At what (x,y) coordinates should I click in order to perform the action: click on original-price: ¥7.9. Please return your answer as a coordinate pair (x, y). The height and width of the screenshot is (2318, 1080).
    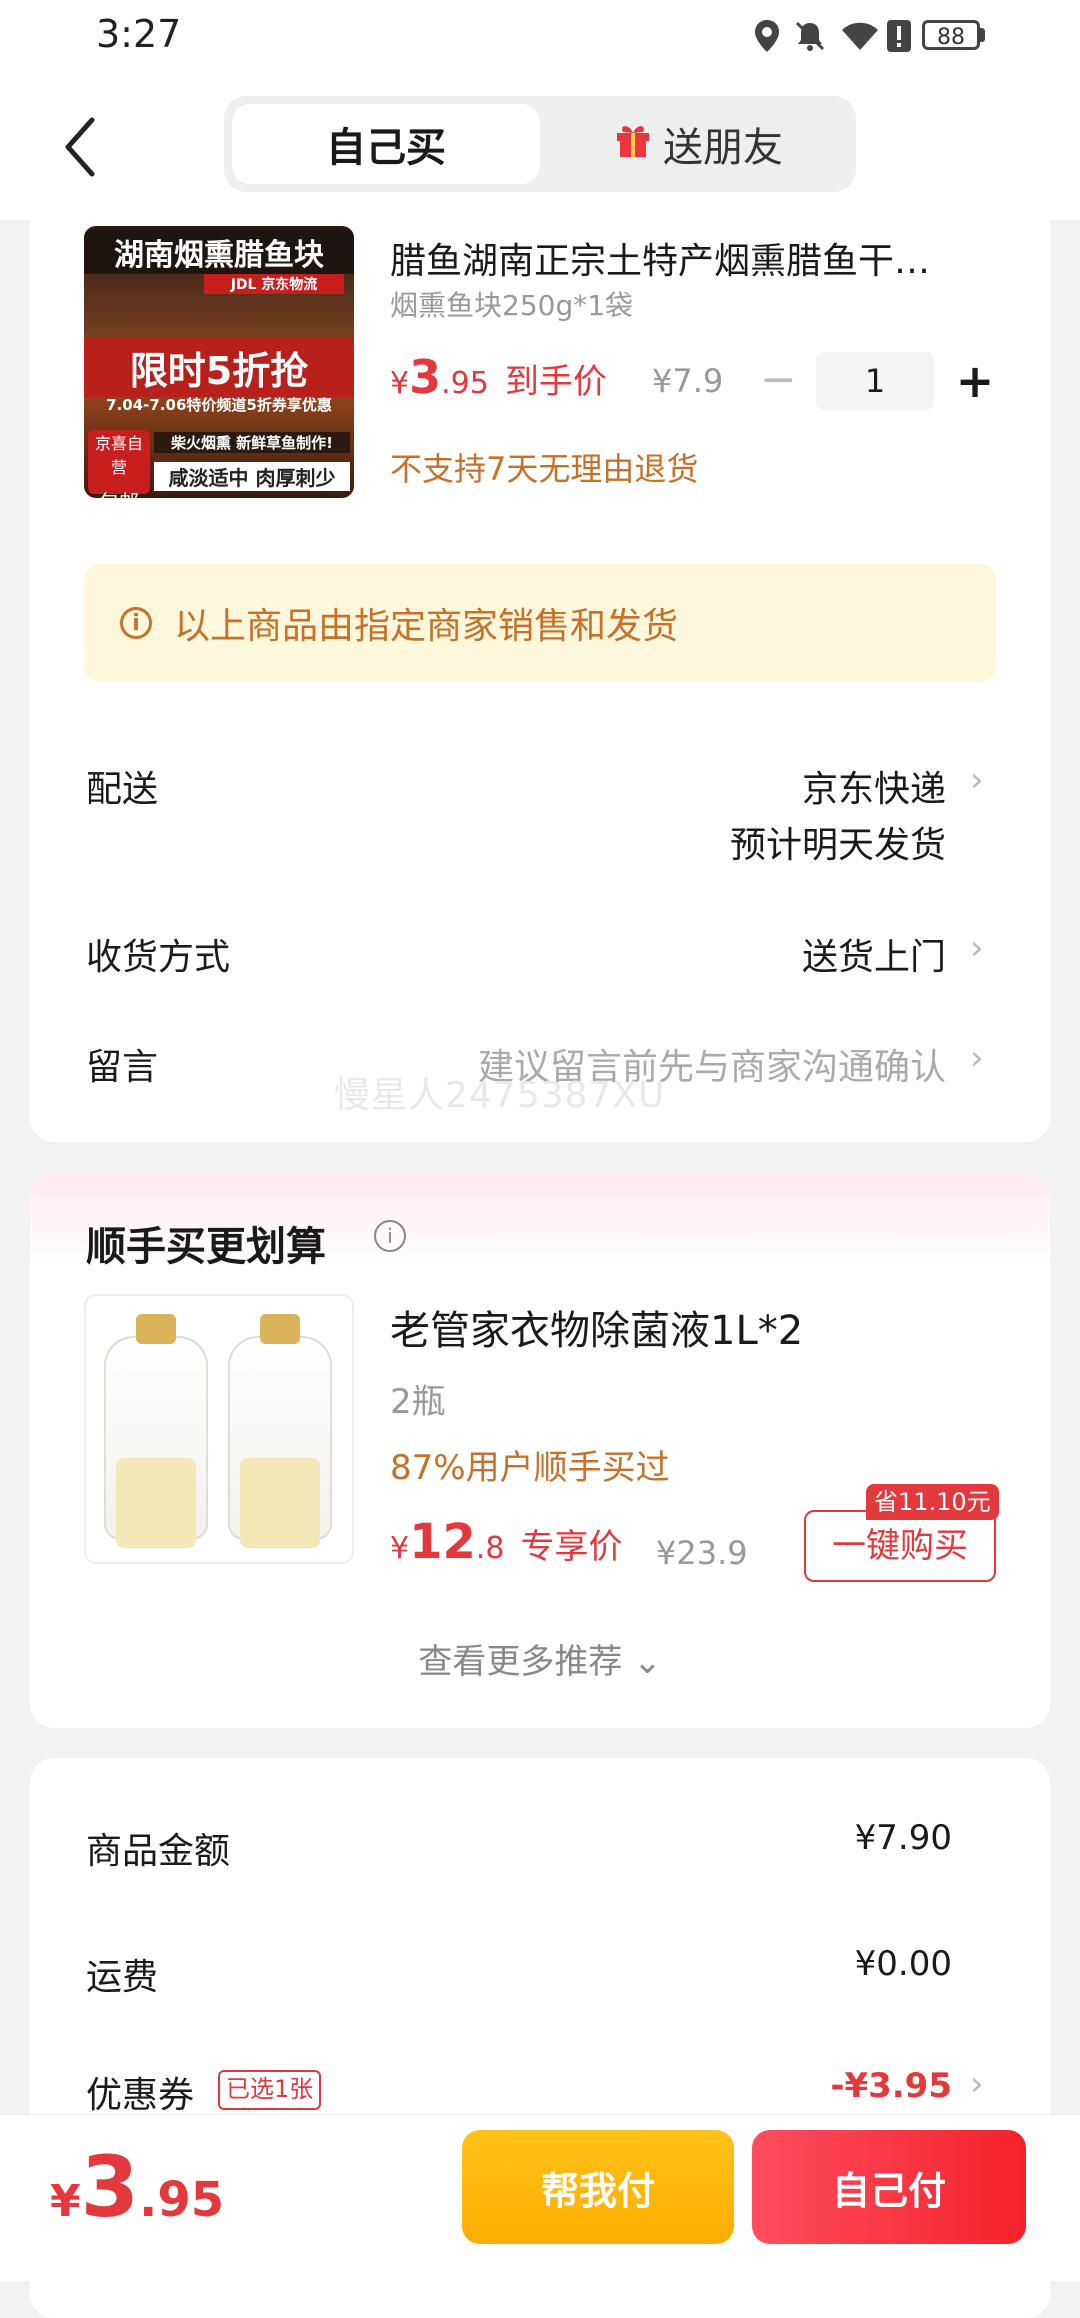
    Looking at the image, I should click on (688, 381).